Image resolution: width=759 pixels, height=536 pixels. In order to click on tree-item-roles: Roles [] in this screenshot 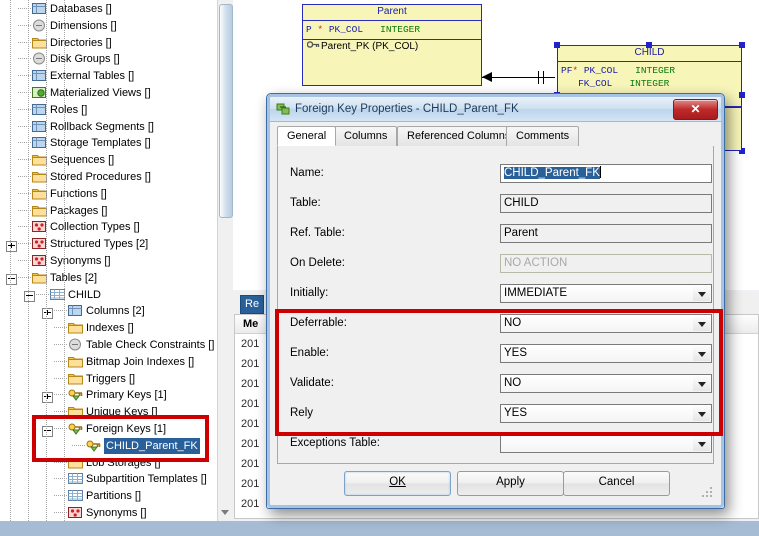, I will do `click(116, 108)`.